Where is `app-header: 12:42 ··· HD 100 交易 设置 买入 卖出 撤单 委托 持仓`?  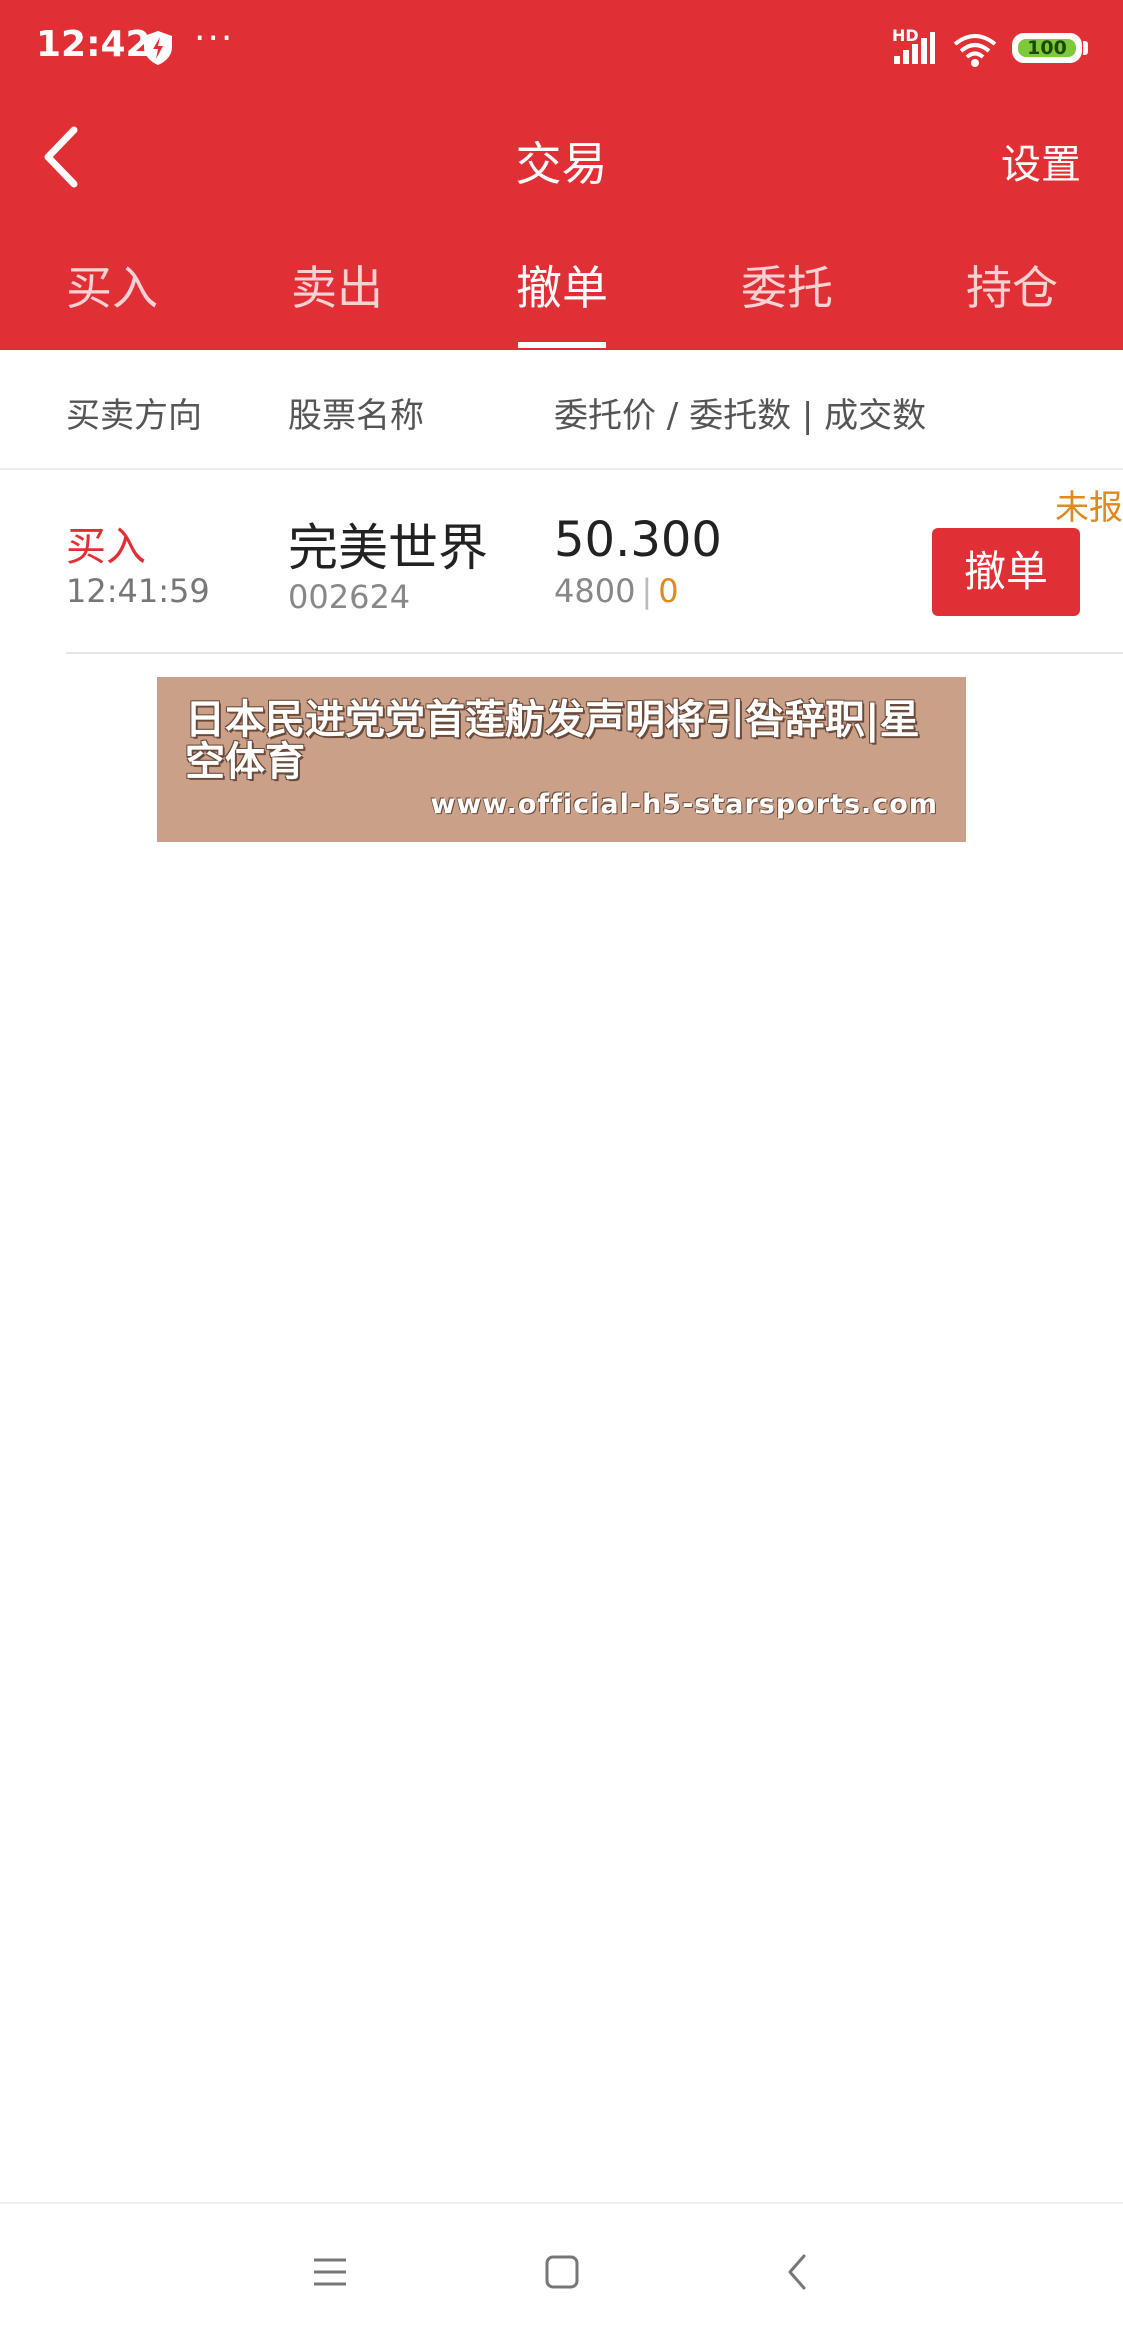 app-header: 12:42 ··· HD 100 交易 设置 买入 卖出 撤单 委托 持仓 is located at coordinates (561, 175).